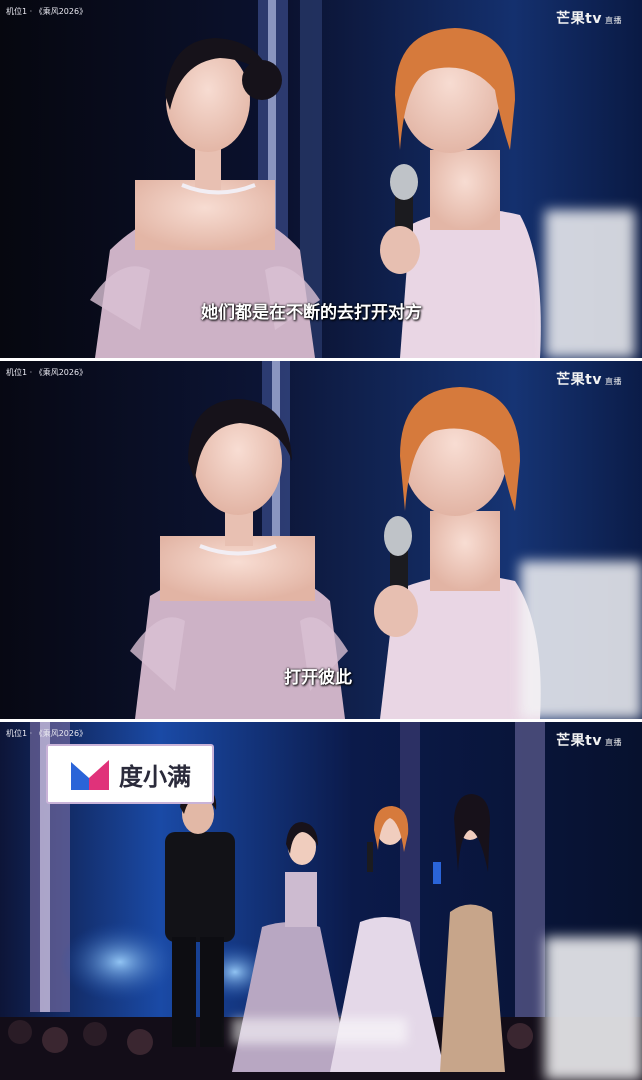  I want to click on sponsor-sign: 度小满, so click(130, 774).